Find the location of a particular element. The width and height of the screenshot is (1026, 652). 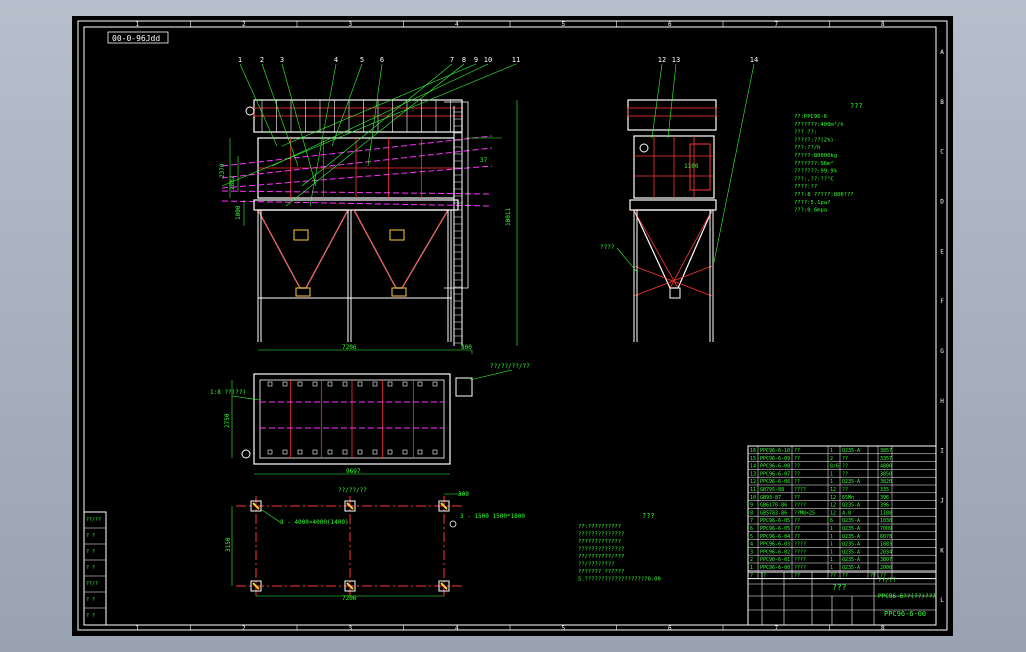

dim-front-h1: 2370 is located at coordinates (222, 170).